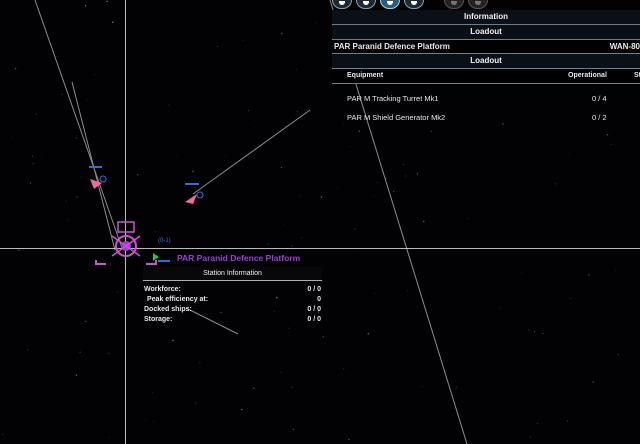 This screenshot has width=640, height=444. I want to click on equipment-row: PAR M Tracking Turret Mk1 0 / 4, so click(486, 98).